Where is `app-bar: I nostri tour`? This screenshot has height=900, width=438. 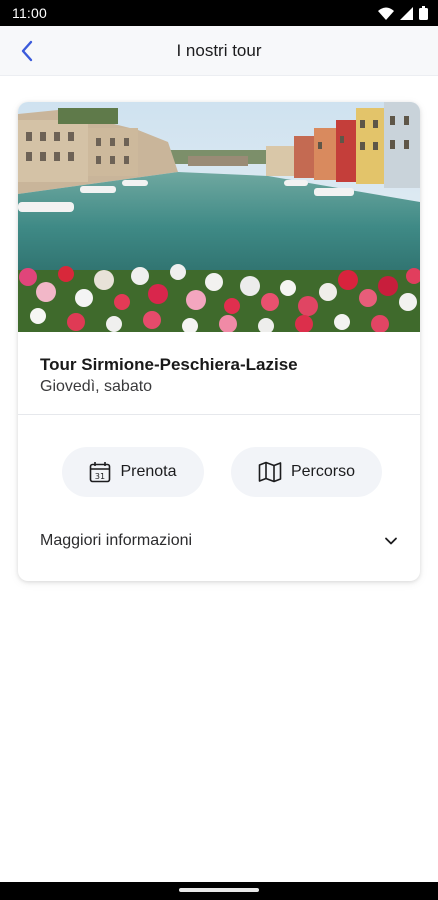 app-bar: I nostri tour is located at coordinates (219, 51).